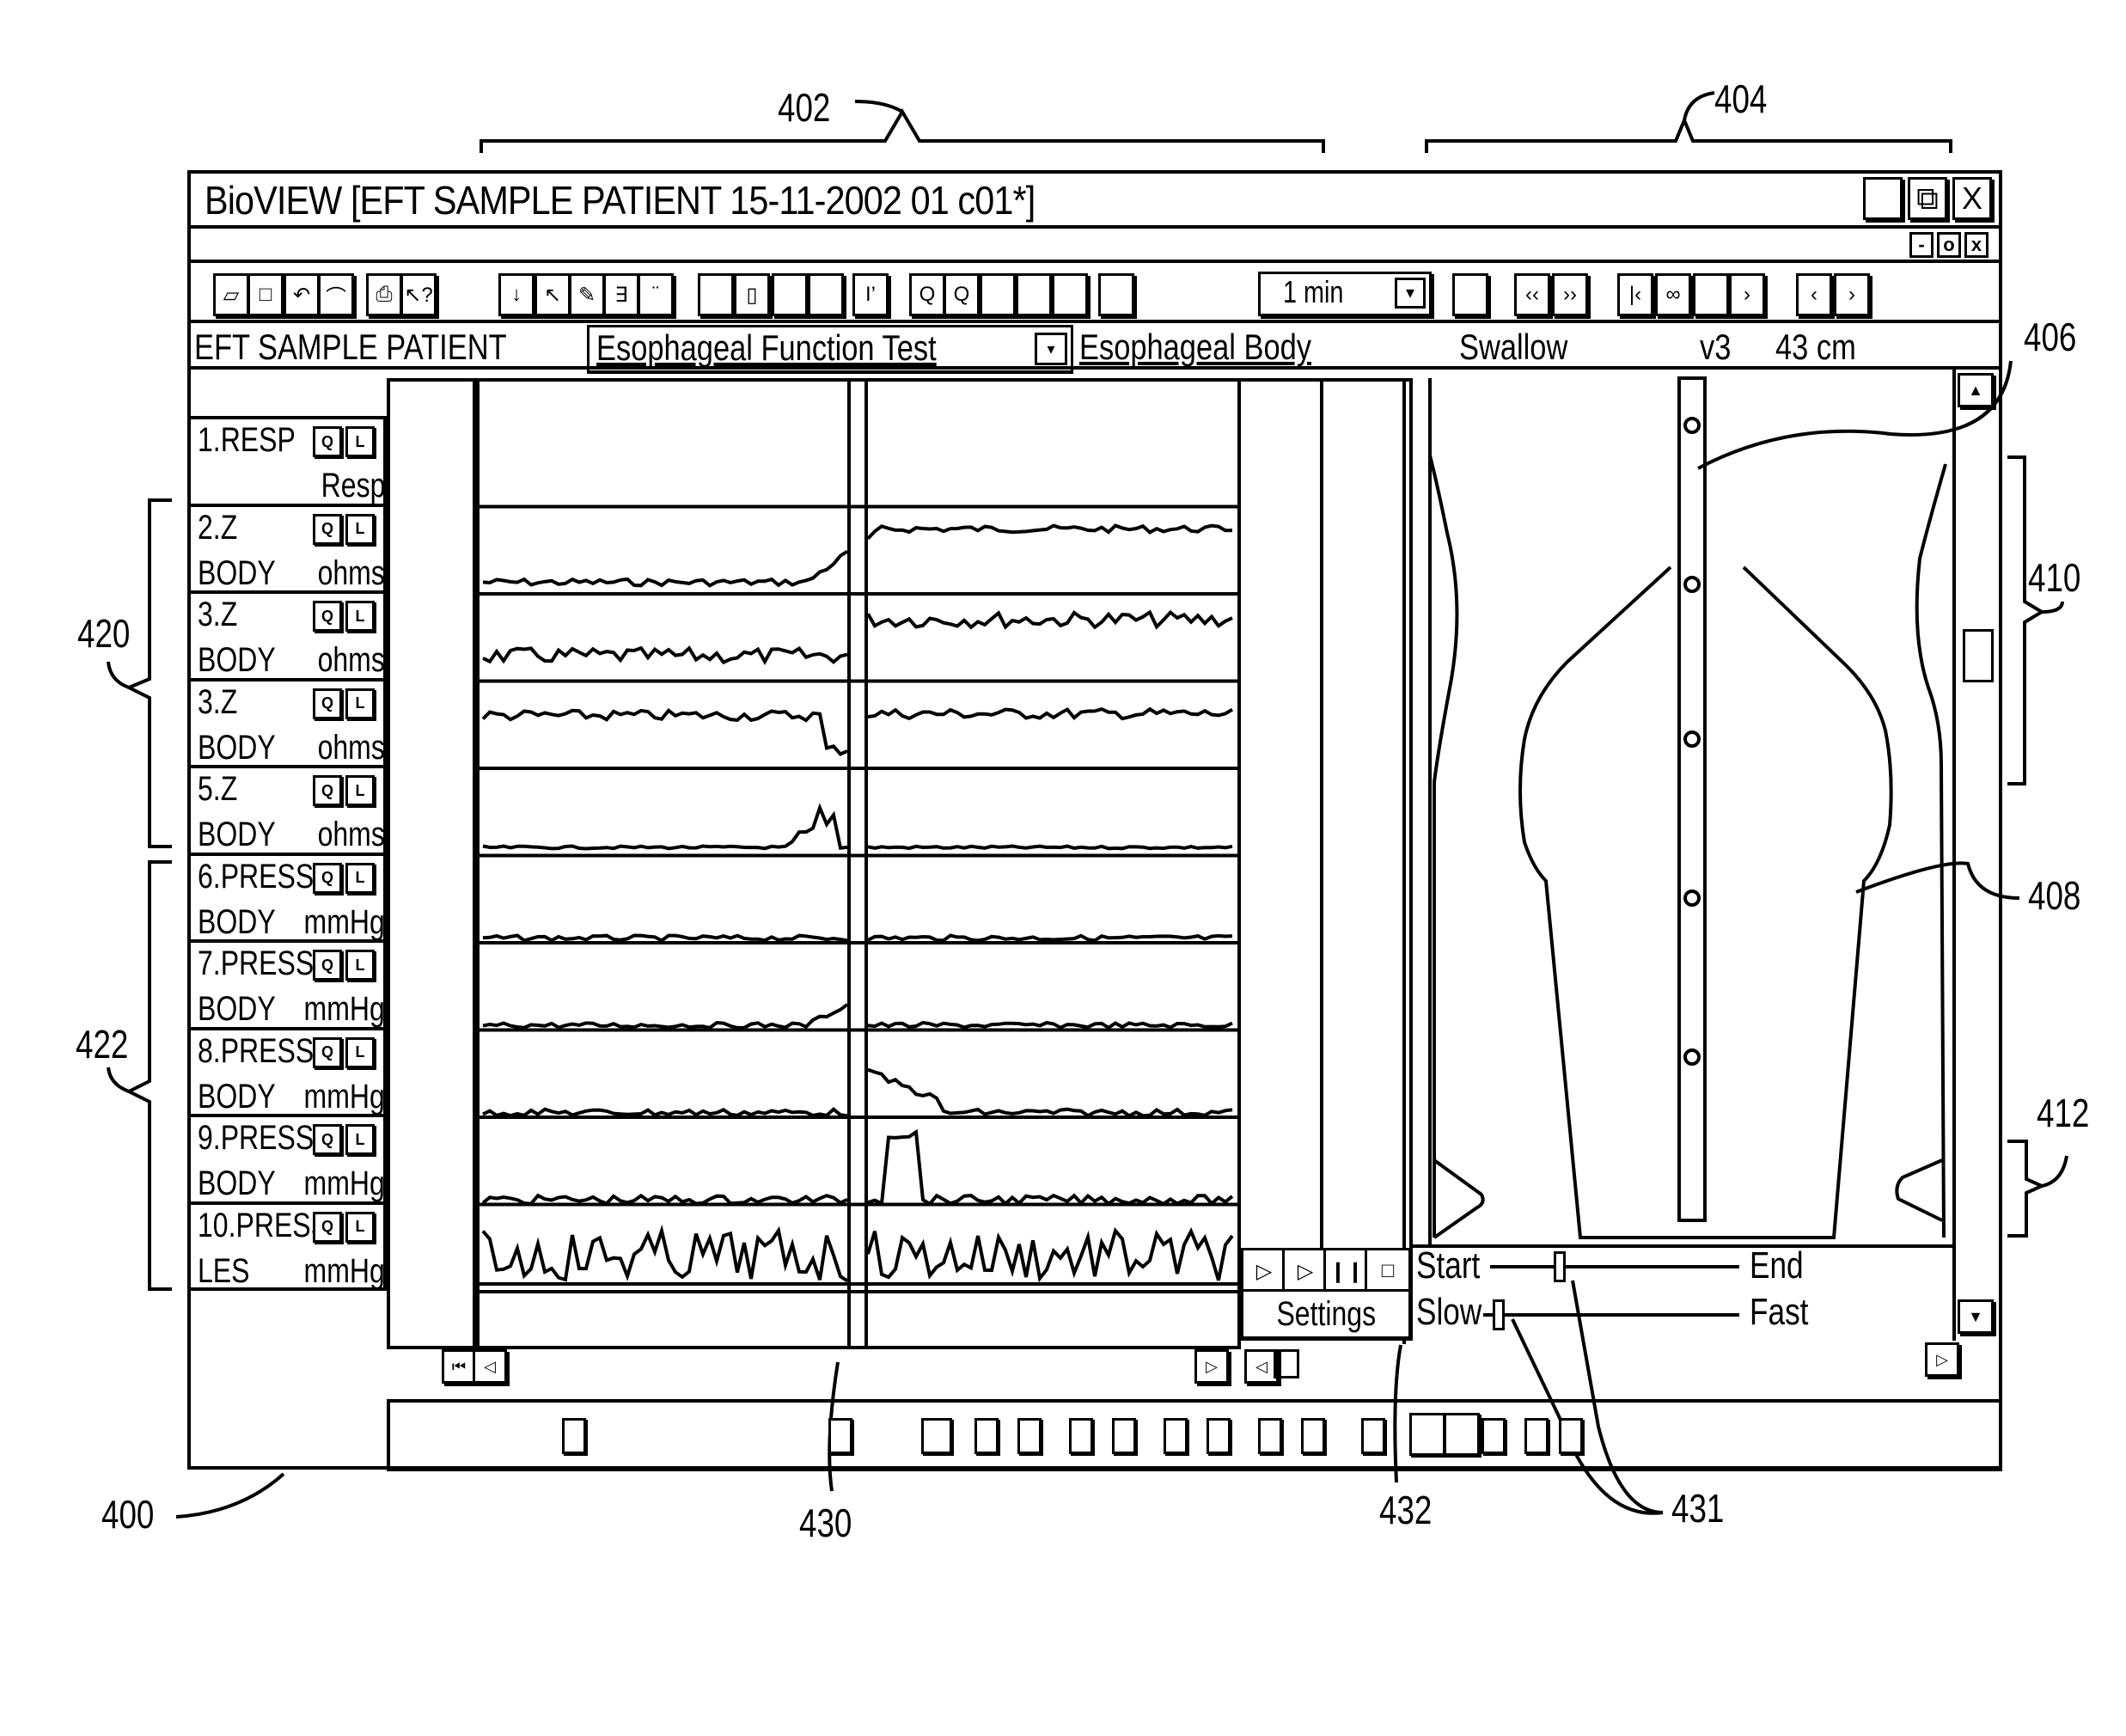 The width and height of the screenshot is (2126, 1736). I want to click on toolbar-button: ↓, so click(516, 294).